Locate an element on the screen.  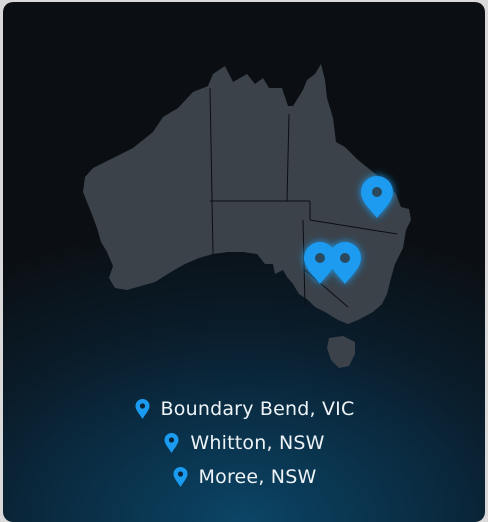
location-label: Moree, NSW is located at coordinates (257, 477).